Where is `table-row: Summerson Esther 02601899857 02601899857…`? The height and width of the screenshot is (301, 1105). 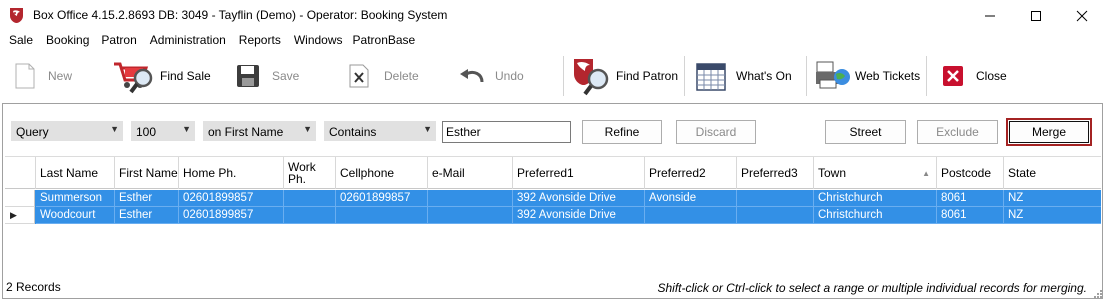
table-row: Summerson Esther 02601899857 02601899857… is located at coordinates (553, 198).